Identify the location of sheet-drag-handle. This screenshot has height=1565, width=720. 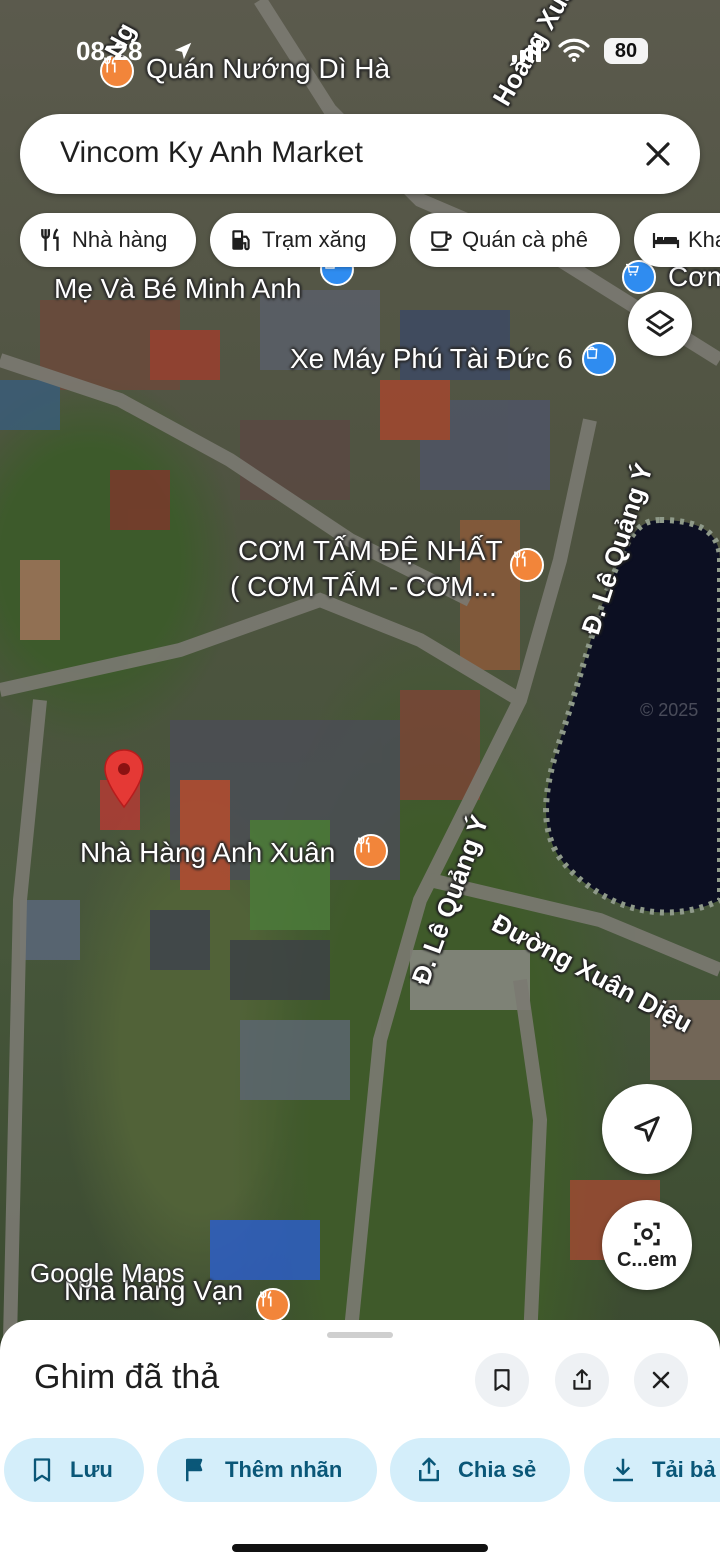
(360, 1335).